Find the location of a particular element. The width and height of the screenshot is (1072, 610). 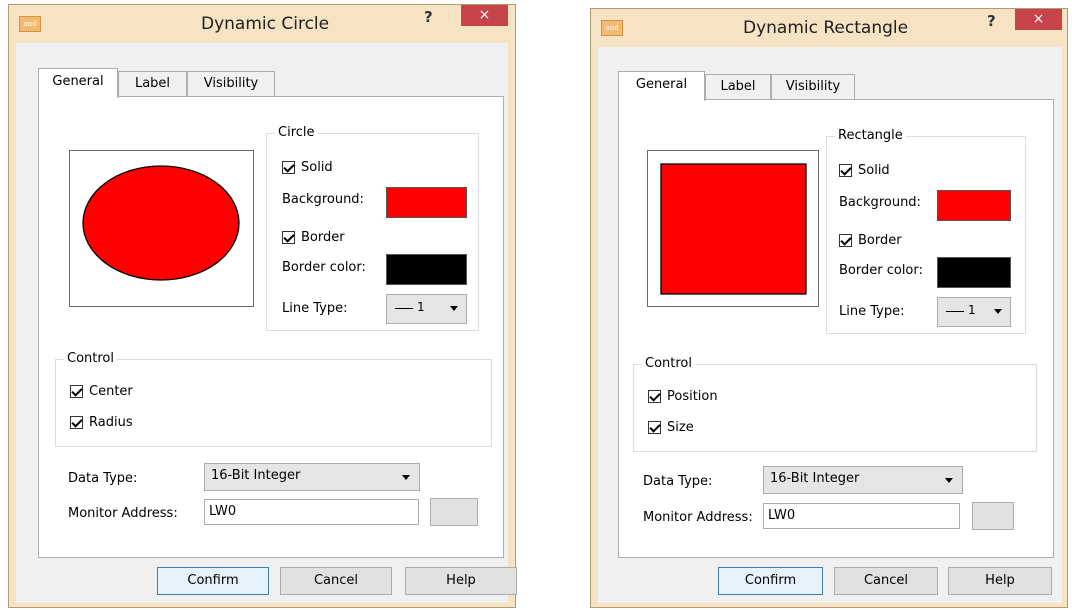

checkbox-label: Position is located at coordinates (692, 396).